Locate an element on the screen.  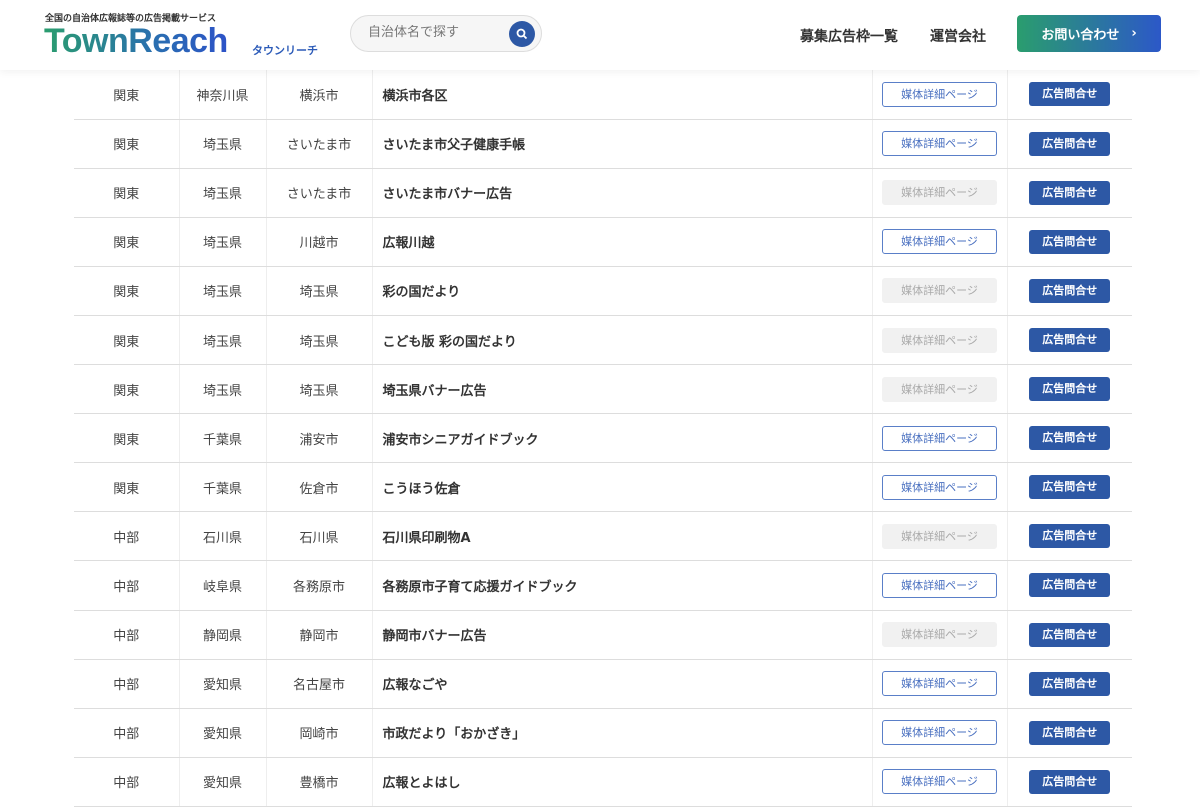
search-icon is located at coordinates (522, 34).